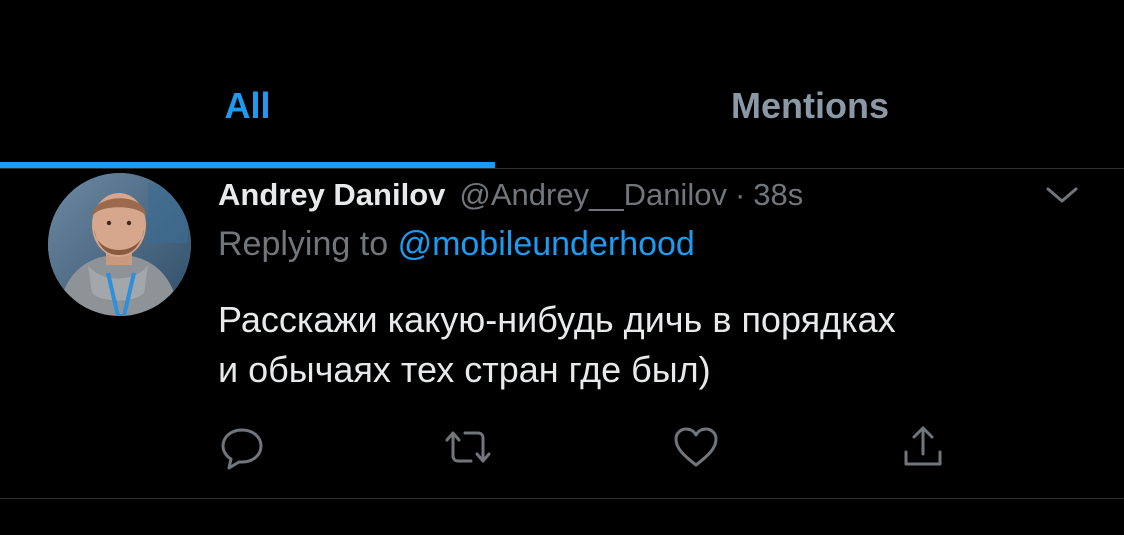  Describe the element at coordinates (562, 498) in the screenshot. I see `tweet-divider` at that location.